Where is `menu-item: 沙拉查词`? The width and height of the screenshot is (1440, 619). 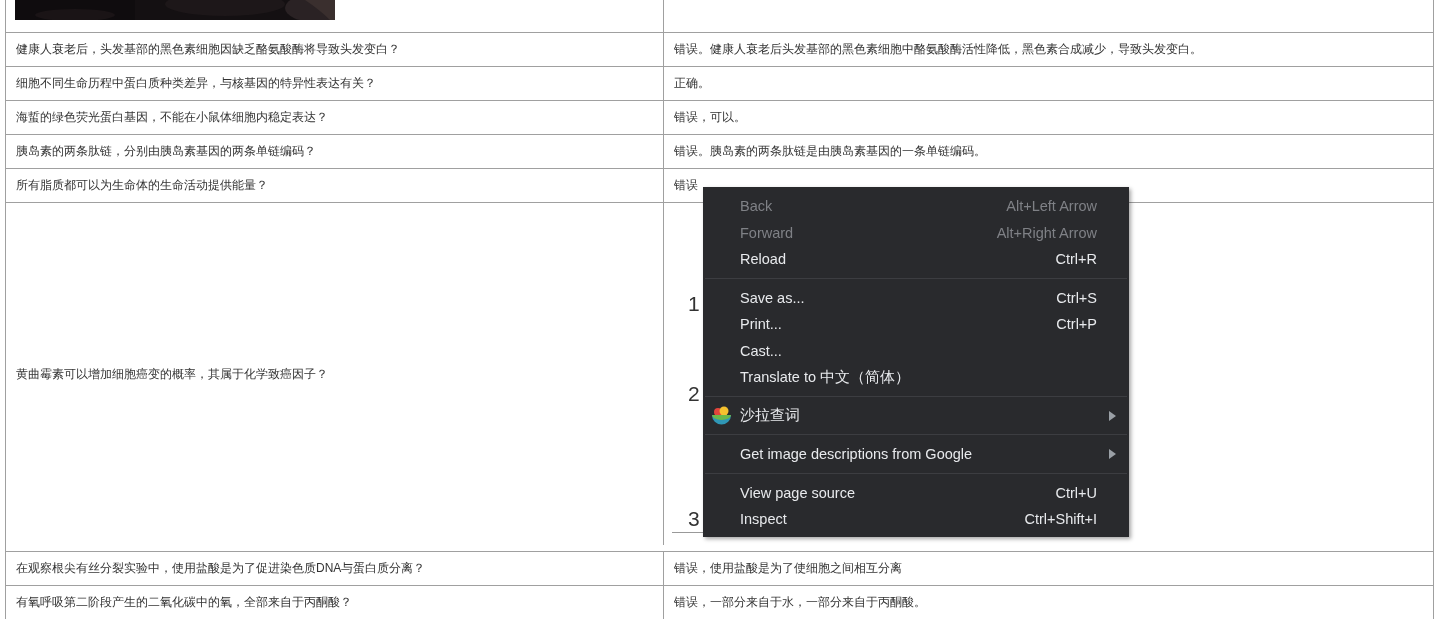 menu-item: 沙拉查词 is located at coordinates (916, 415).